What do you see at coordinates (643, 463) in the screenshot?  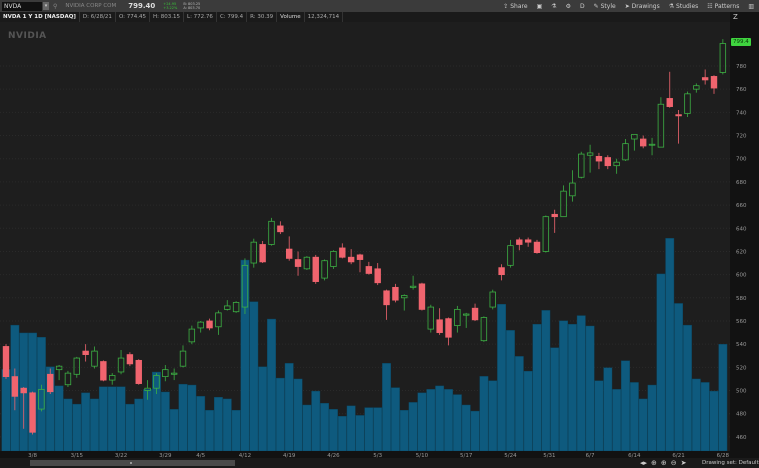 I see `pan-icon: ◂▸` at bounding box center [643, 463].